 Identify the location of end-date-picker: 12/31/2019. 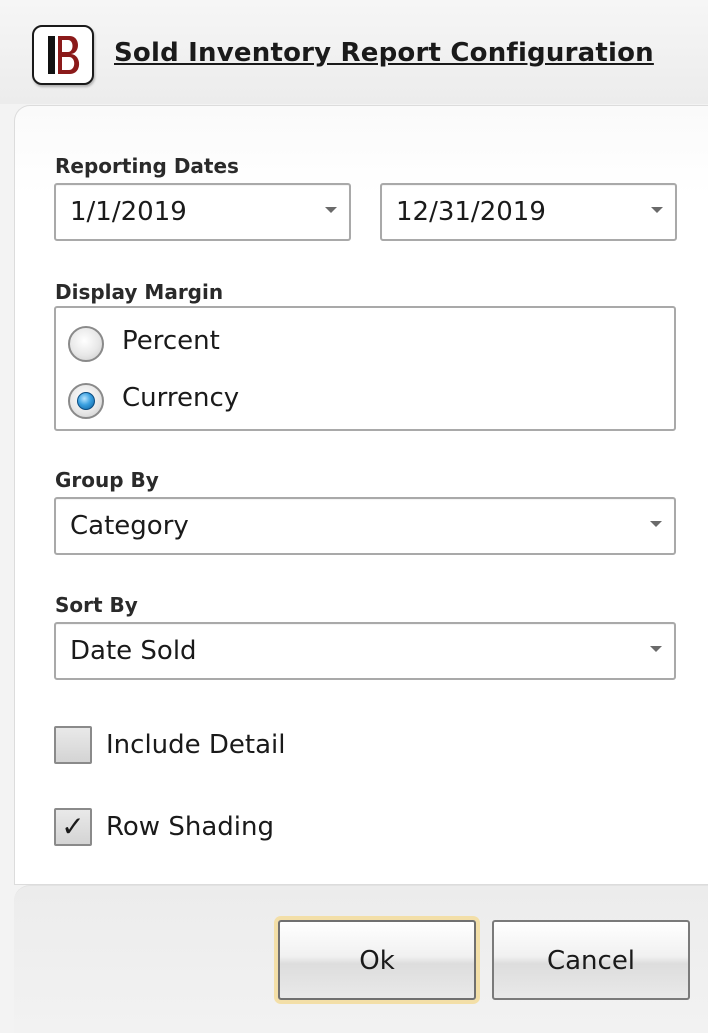
(528, 212).